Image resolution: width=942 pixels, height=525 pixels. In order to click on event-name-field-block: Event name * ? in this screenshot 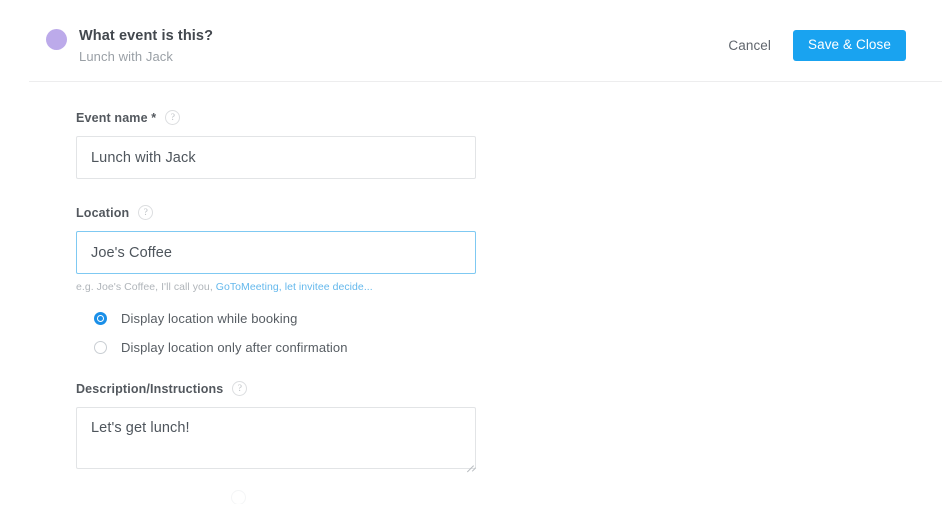, I will do `click(509, 144)`.